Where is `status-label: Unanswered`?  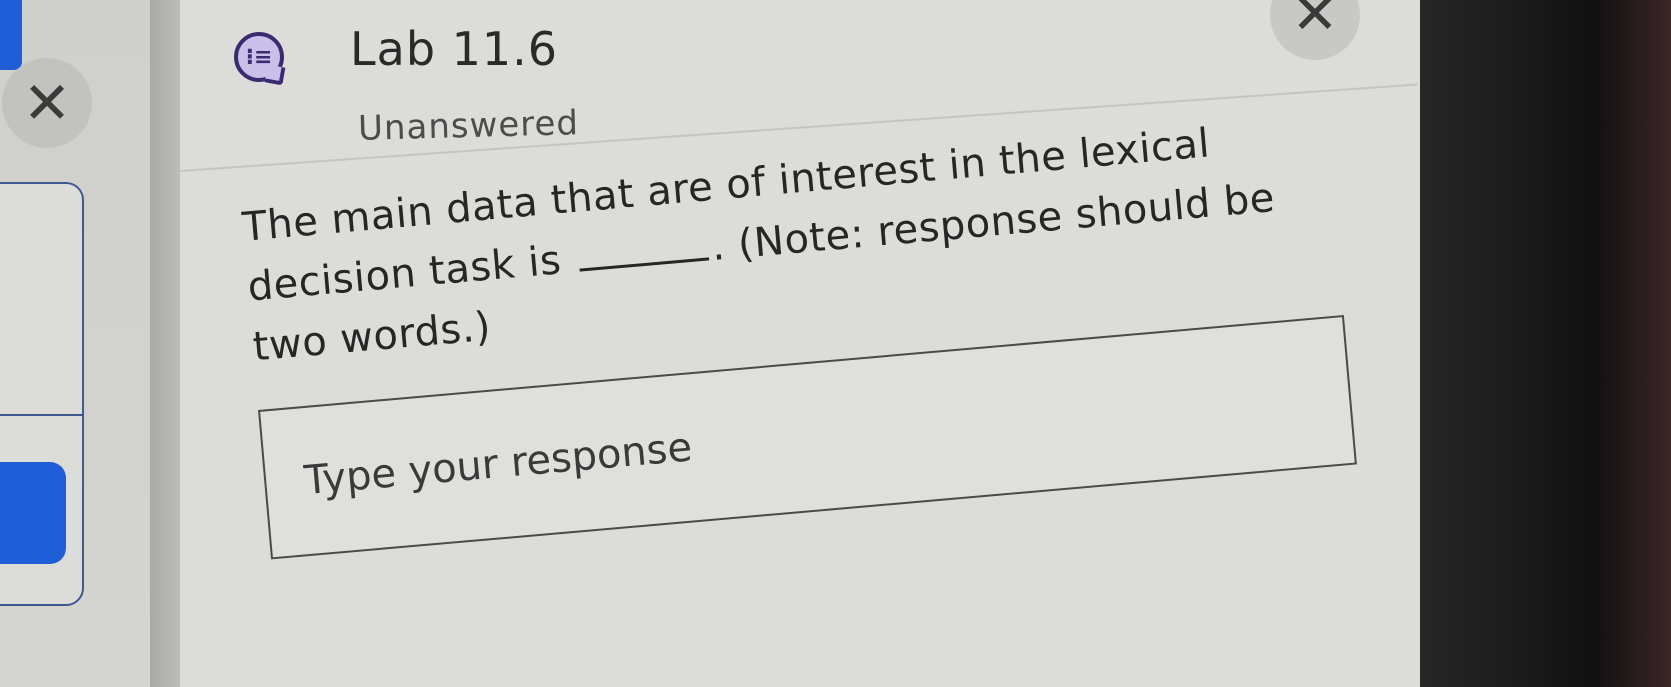 status-label: Unanswered is located at coordinates (468, 126).